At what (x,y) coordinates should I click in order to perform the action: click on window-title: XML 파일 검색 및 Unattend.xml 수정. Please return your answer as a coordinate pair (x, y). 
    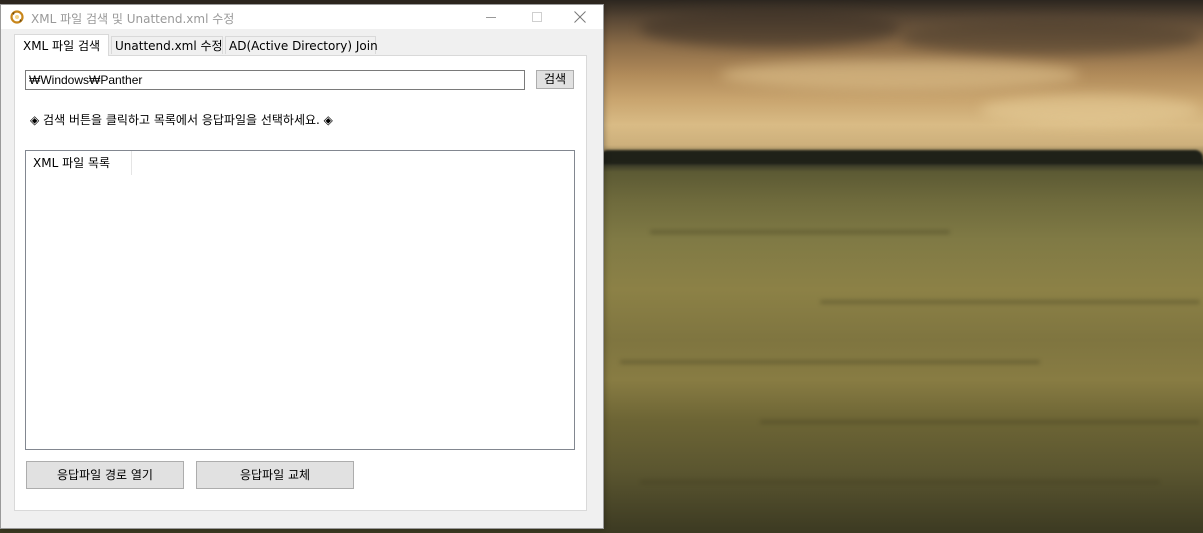
    Looking at the image, I should click on (133, 19).